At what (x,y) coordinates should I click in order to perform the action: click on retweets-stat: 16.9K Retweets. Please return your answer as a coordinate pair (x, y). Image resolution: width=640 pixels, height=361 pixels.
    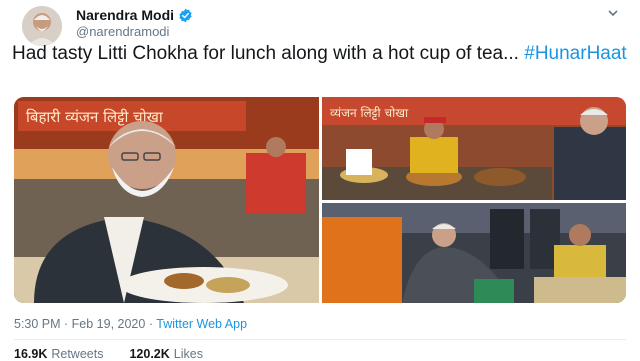
    Looking at the image, I should click on (58, 354).